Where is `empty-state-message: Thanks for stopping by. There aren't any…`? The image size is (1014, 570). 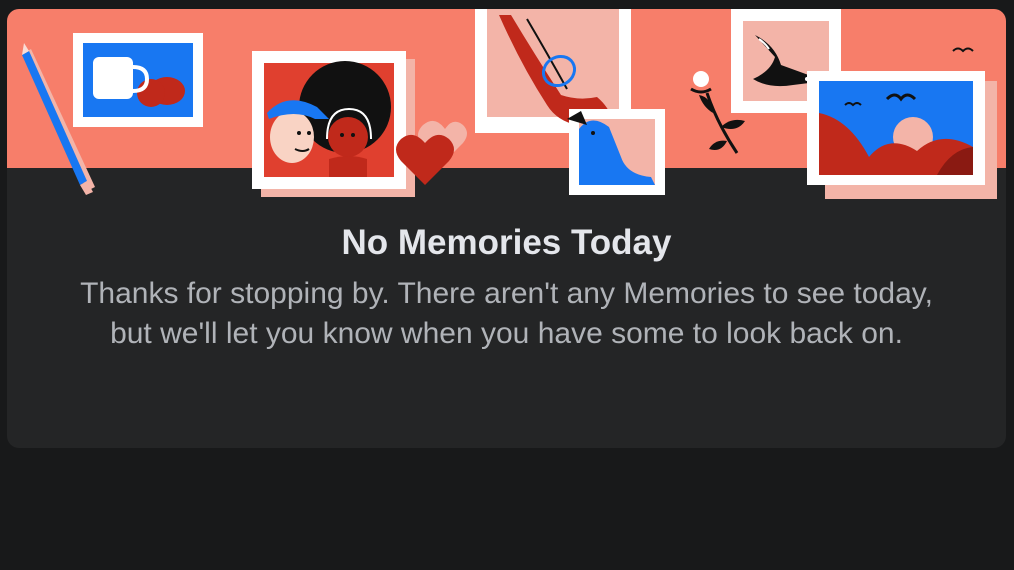 empty-state-message: Thanks for stopping by. There aren't any… is located at coordinates (506, 313).